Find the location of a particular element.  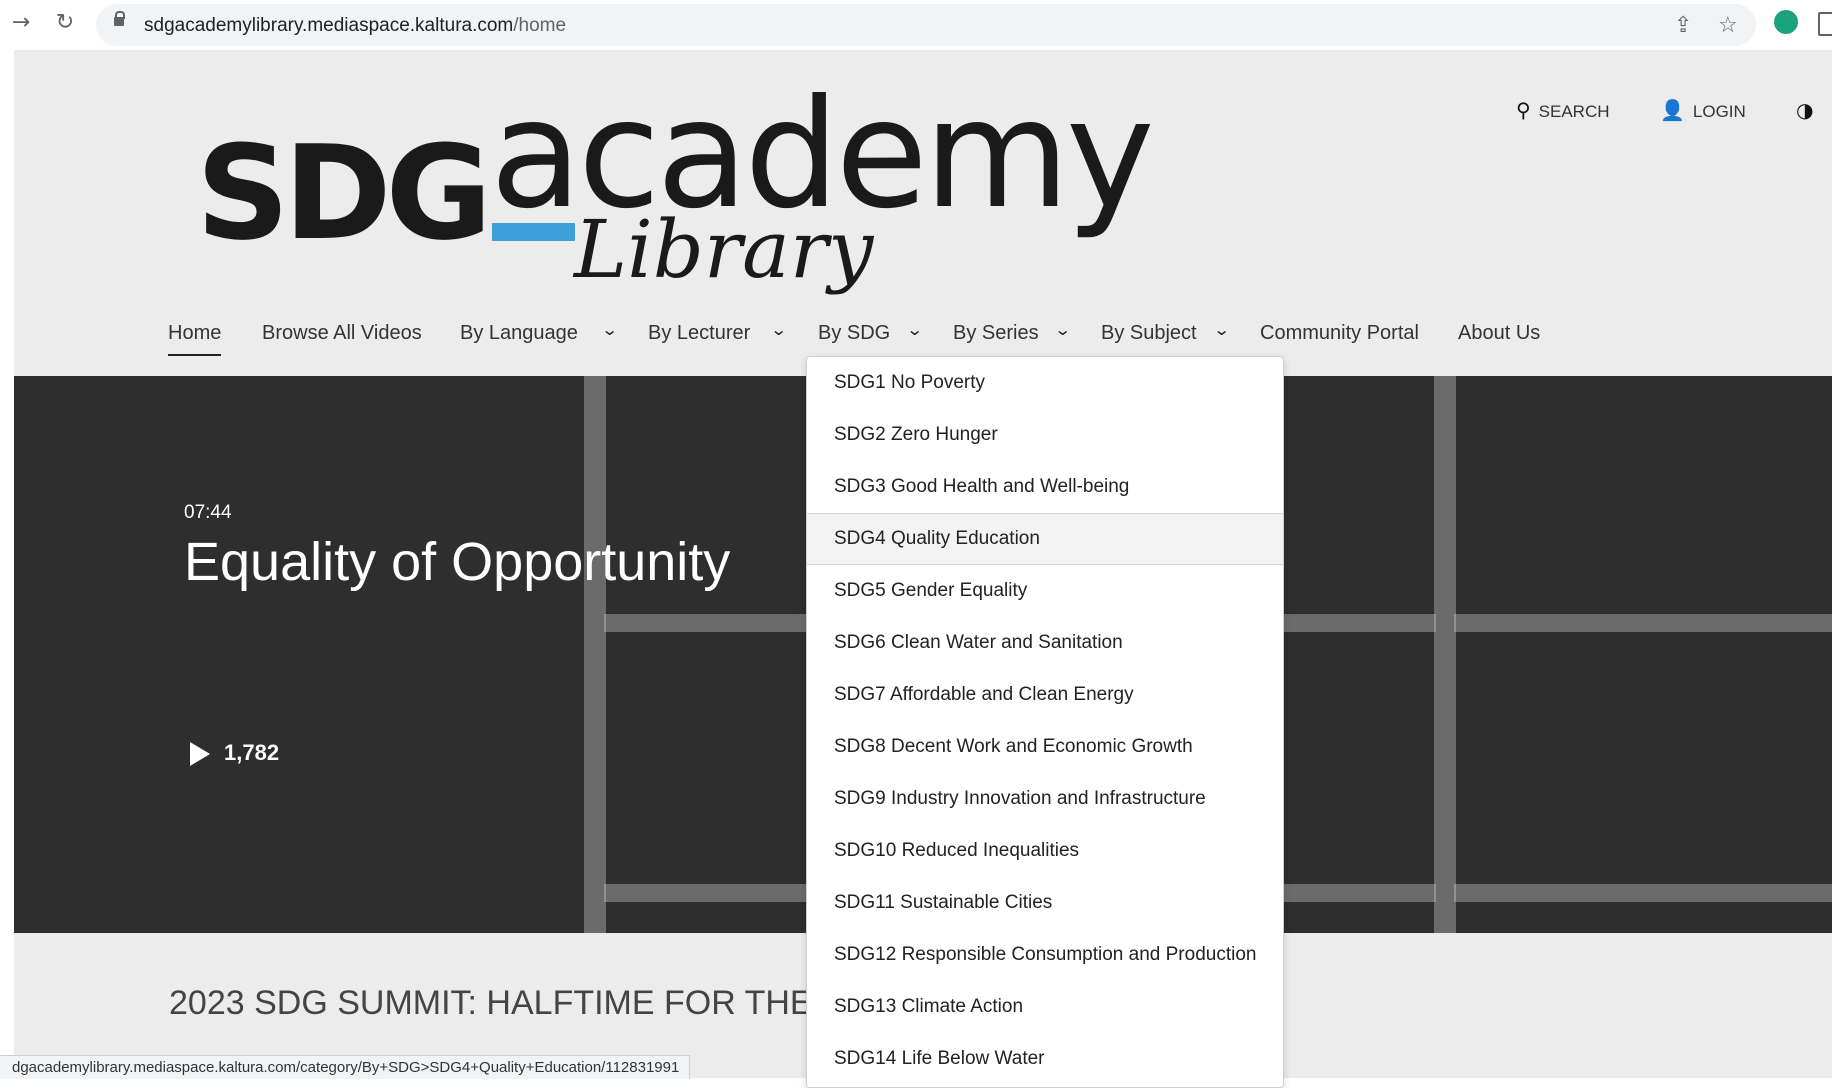

sidepanel-icon is located at coordinates (1825, 24).